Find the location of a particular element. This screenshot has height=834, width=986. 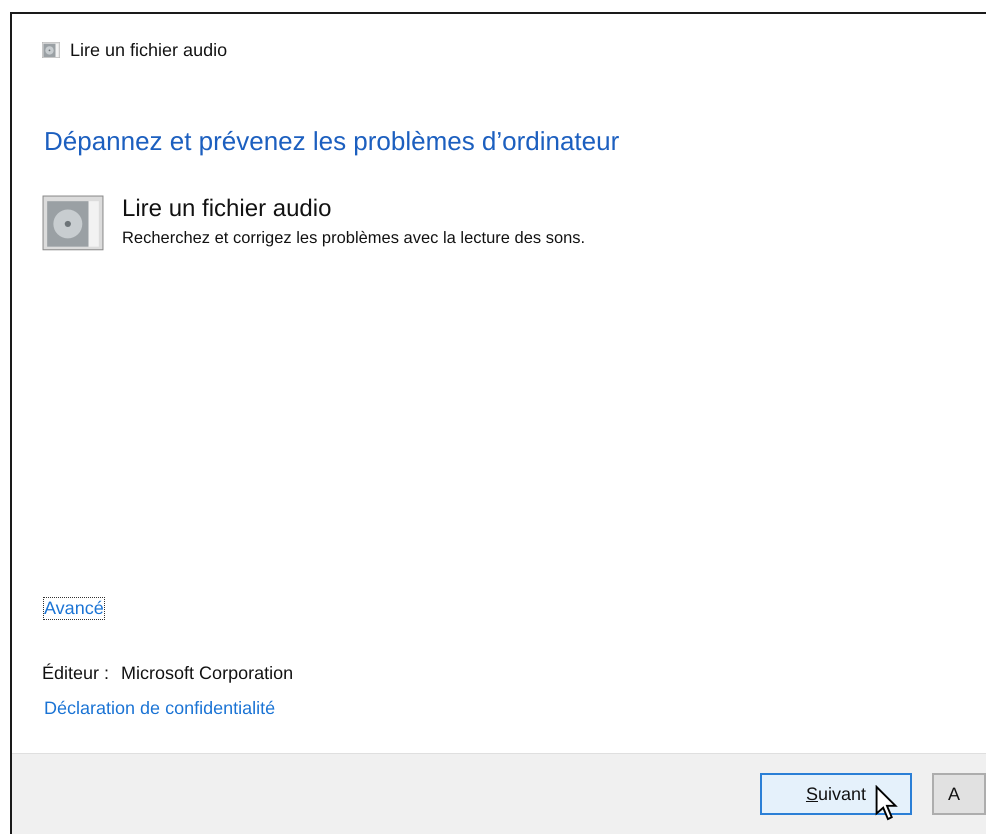

advanced-link: Avancé is located at coordinates (74, 608).